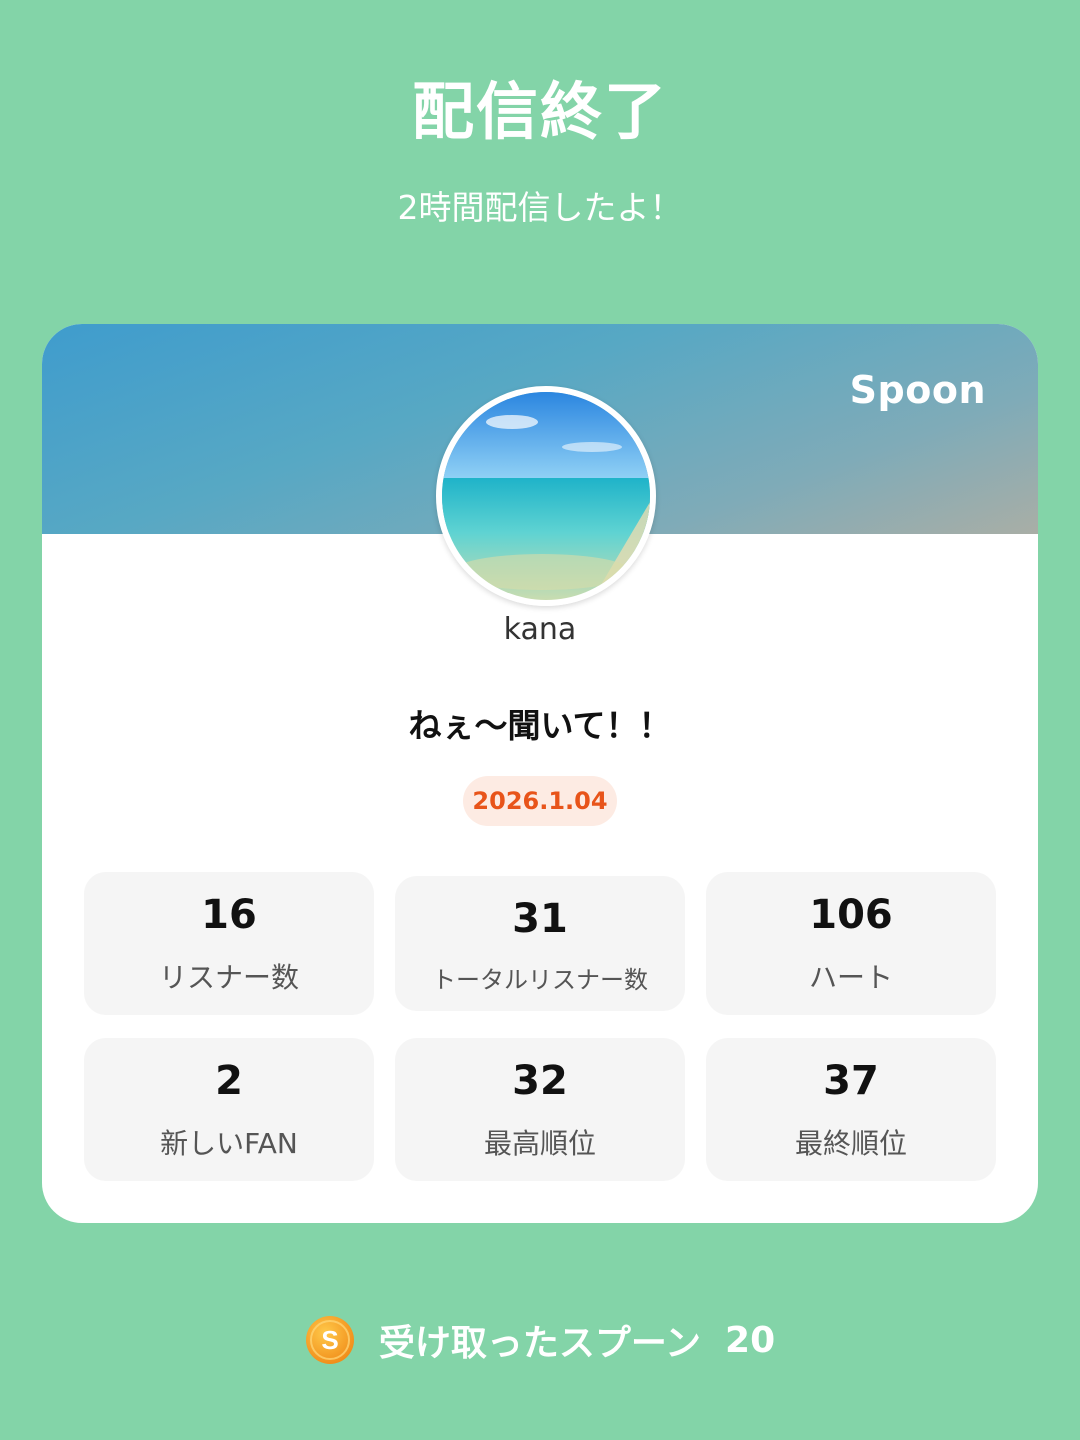  Describe the element at coordinates (750, 1340) in the screenshot. I see `received-spoons-count: 20` at that location.